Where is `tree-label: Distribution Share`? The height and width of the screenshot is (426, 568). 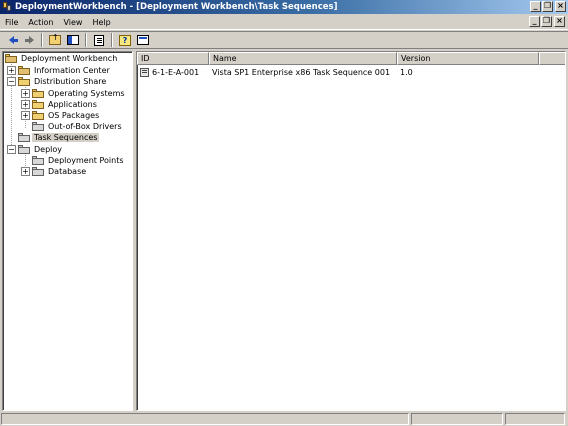 tree-label: Distribution Share is located at coordinates (70, 81).